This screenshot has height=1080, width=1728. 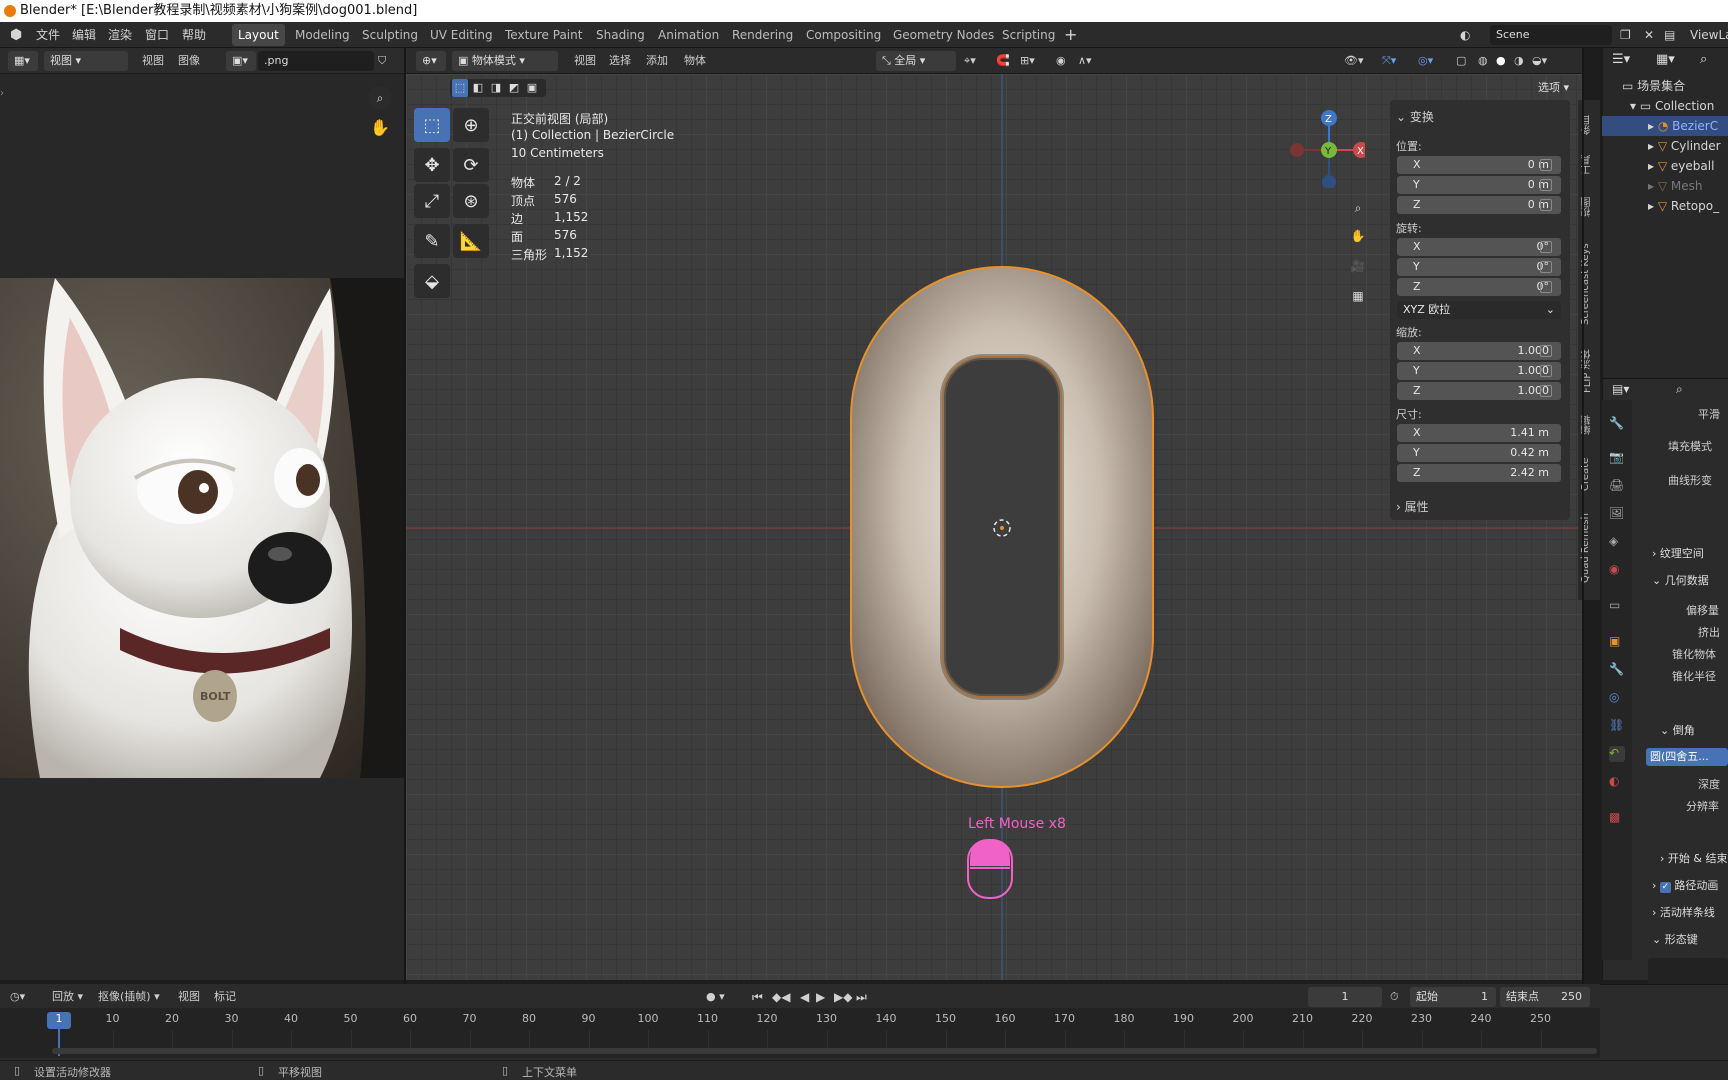 What do you see at coordinates (1479, 351) in the screenshot?
I see `scale-x-field: X 1.000` at bounding box center [1479, 351].